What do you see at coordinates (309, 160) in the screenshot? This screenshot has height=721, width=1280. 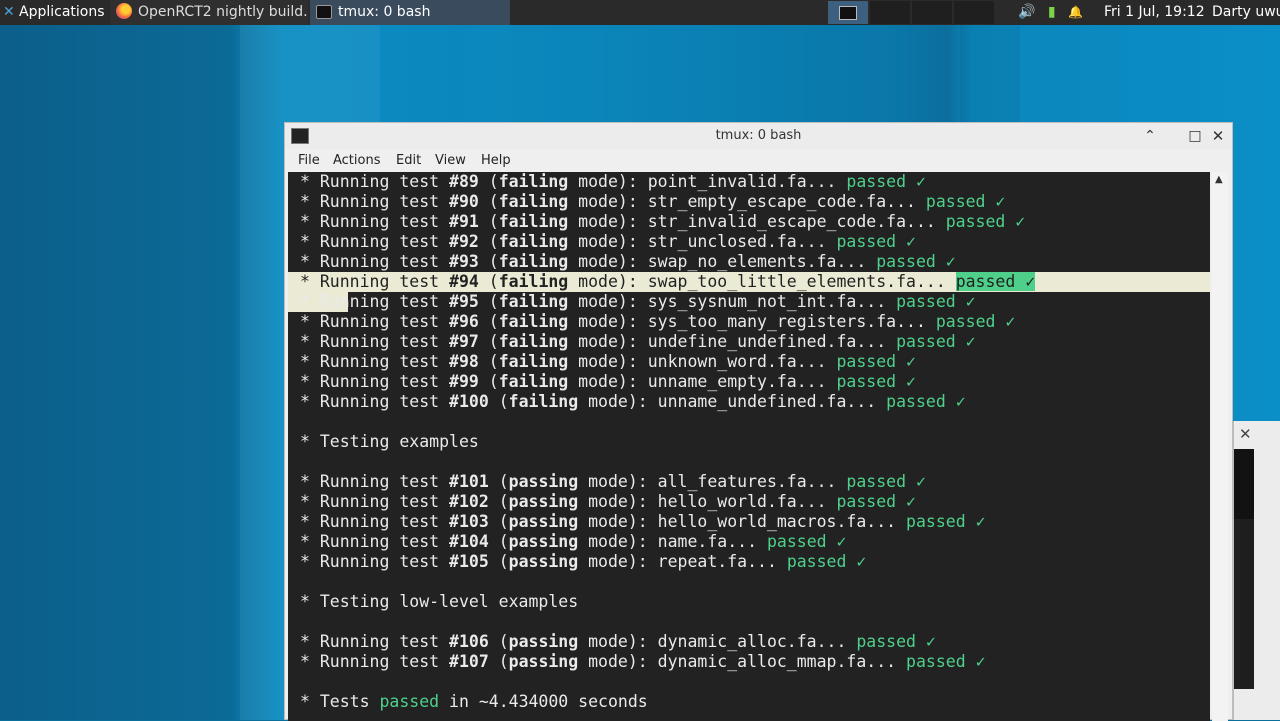 I see `menu-file: File` at bounding box center [309, 160].